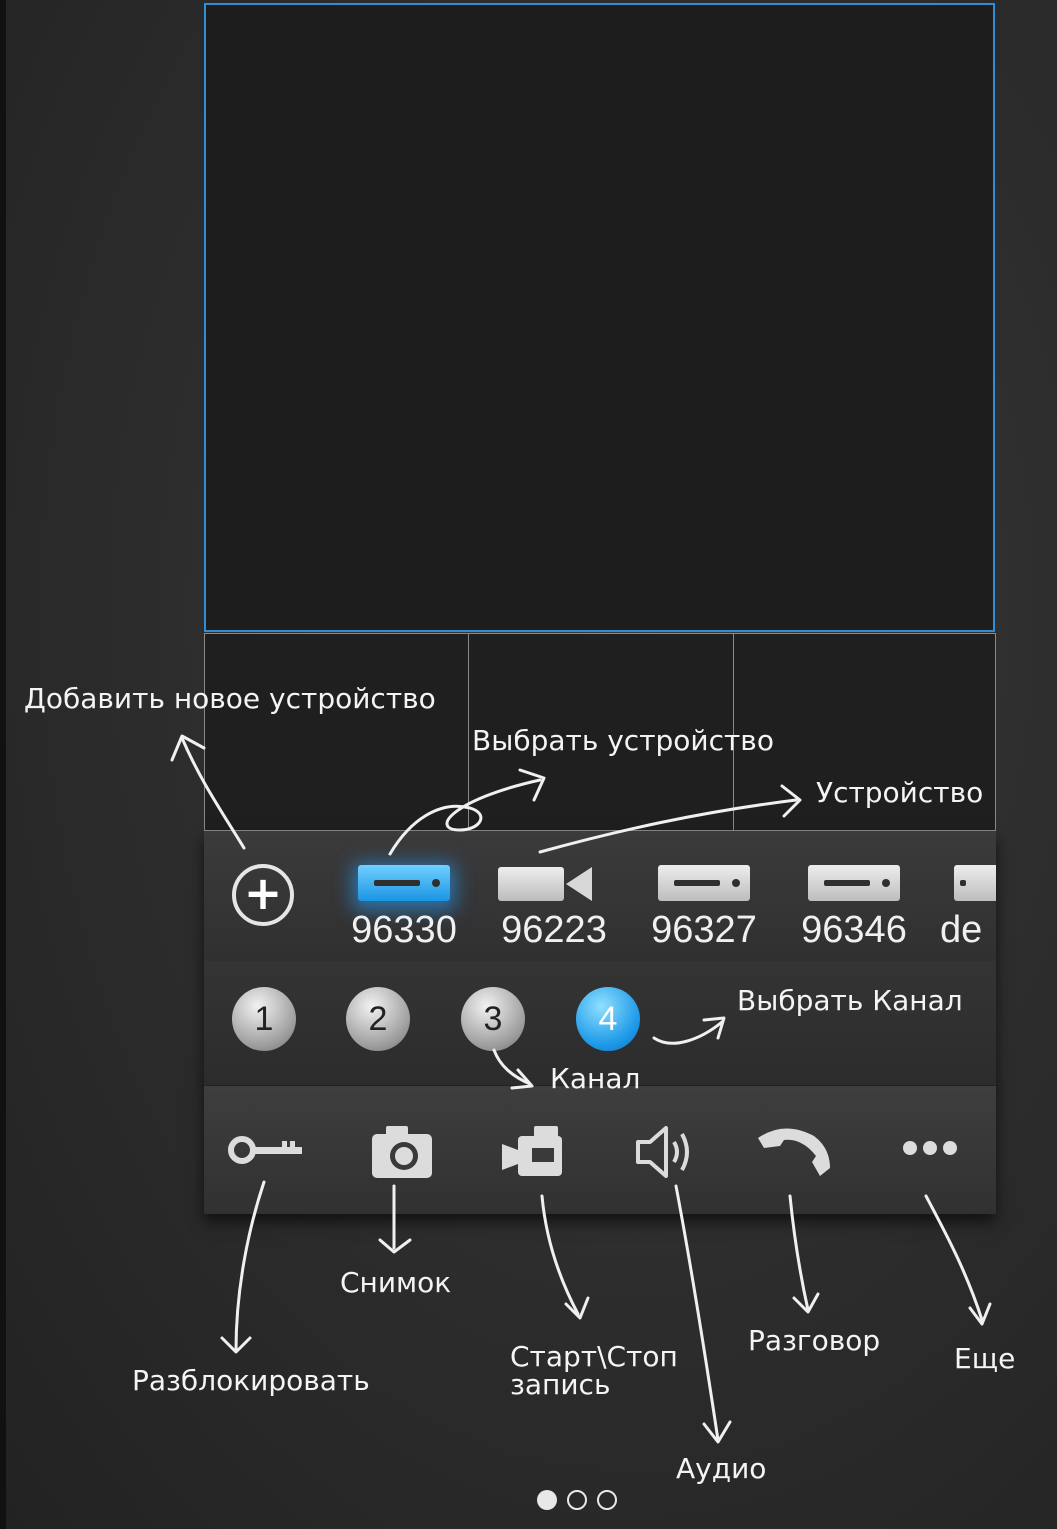 The width and height of the screenshot is (1057, 1529). Describe the element at coordinates (547, 1500) in the screenshot. I see `page-dot-active` at that location.